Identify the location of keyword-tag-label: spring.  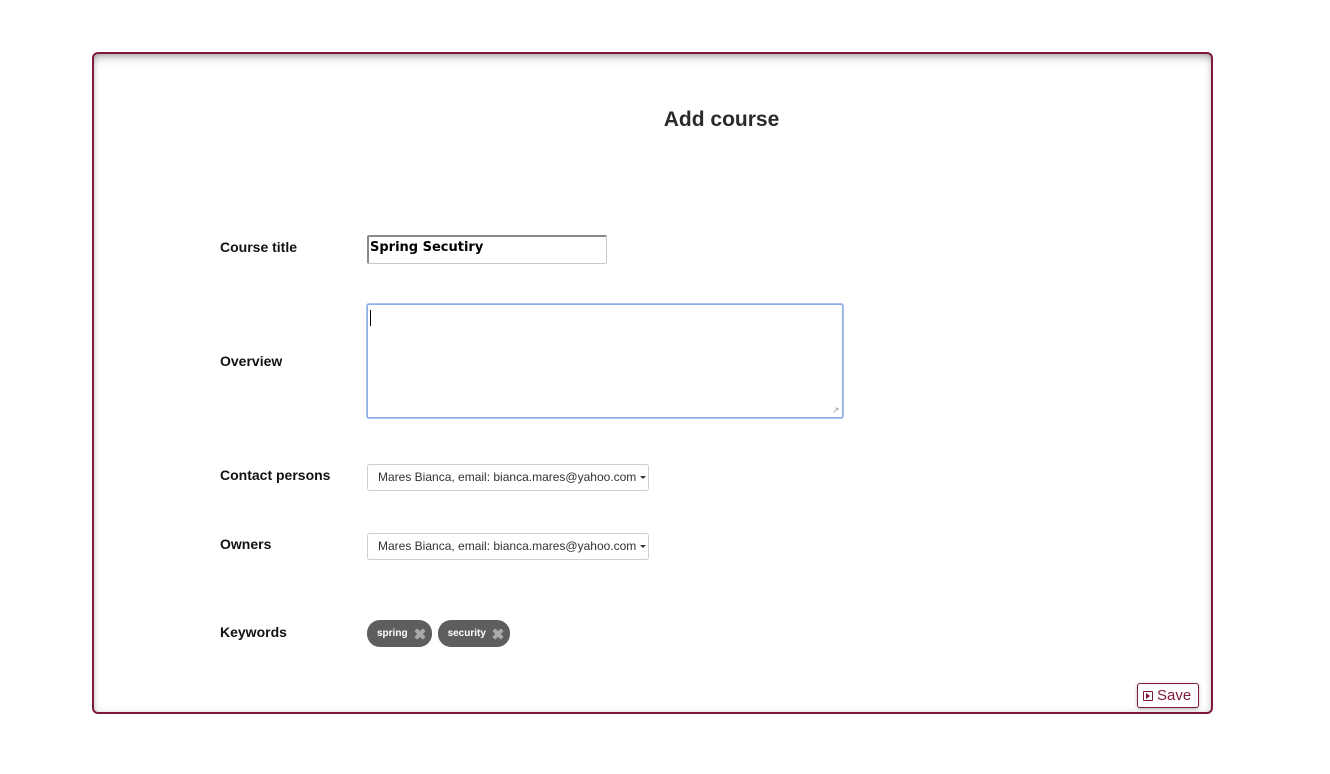
(392, 633).